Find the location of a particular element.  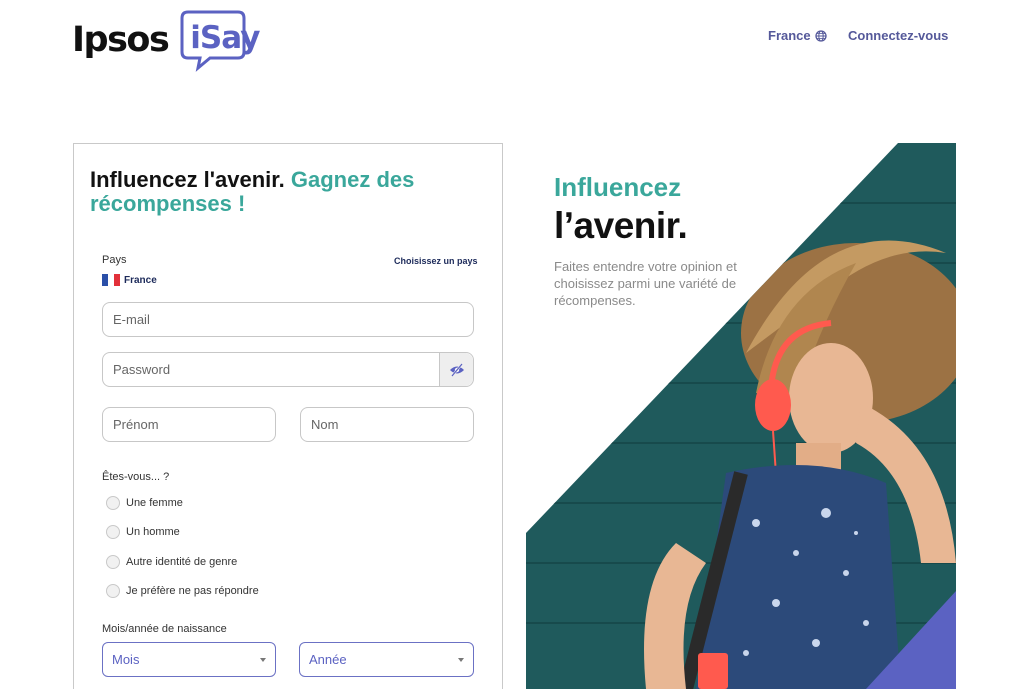

gender-option-other: Autre identité de genre is located at coordinates (171, 562).